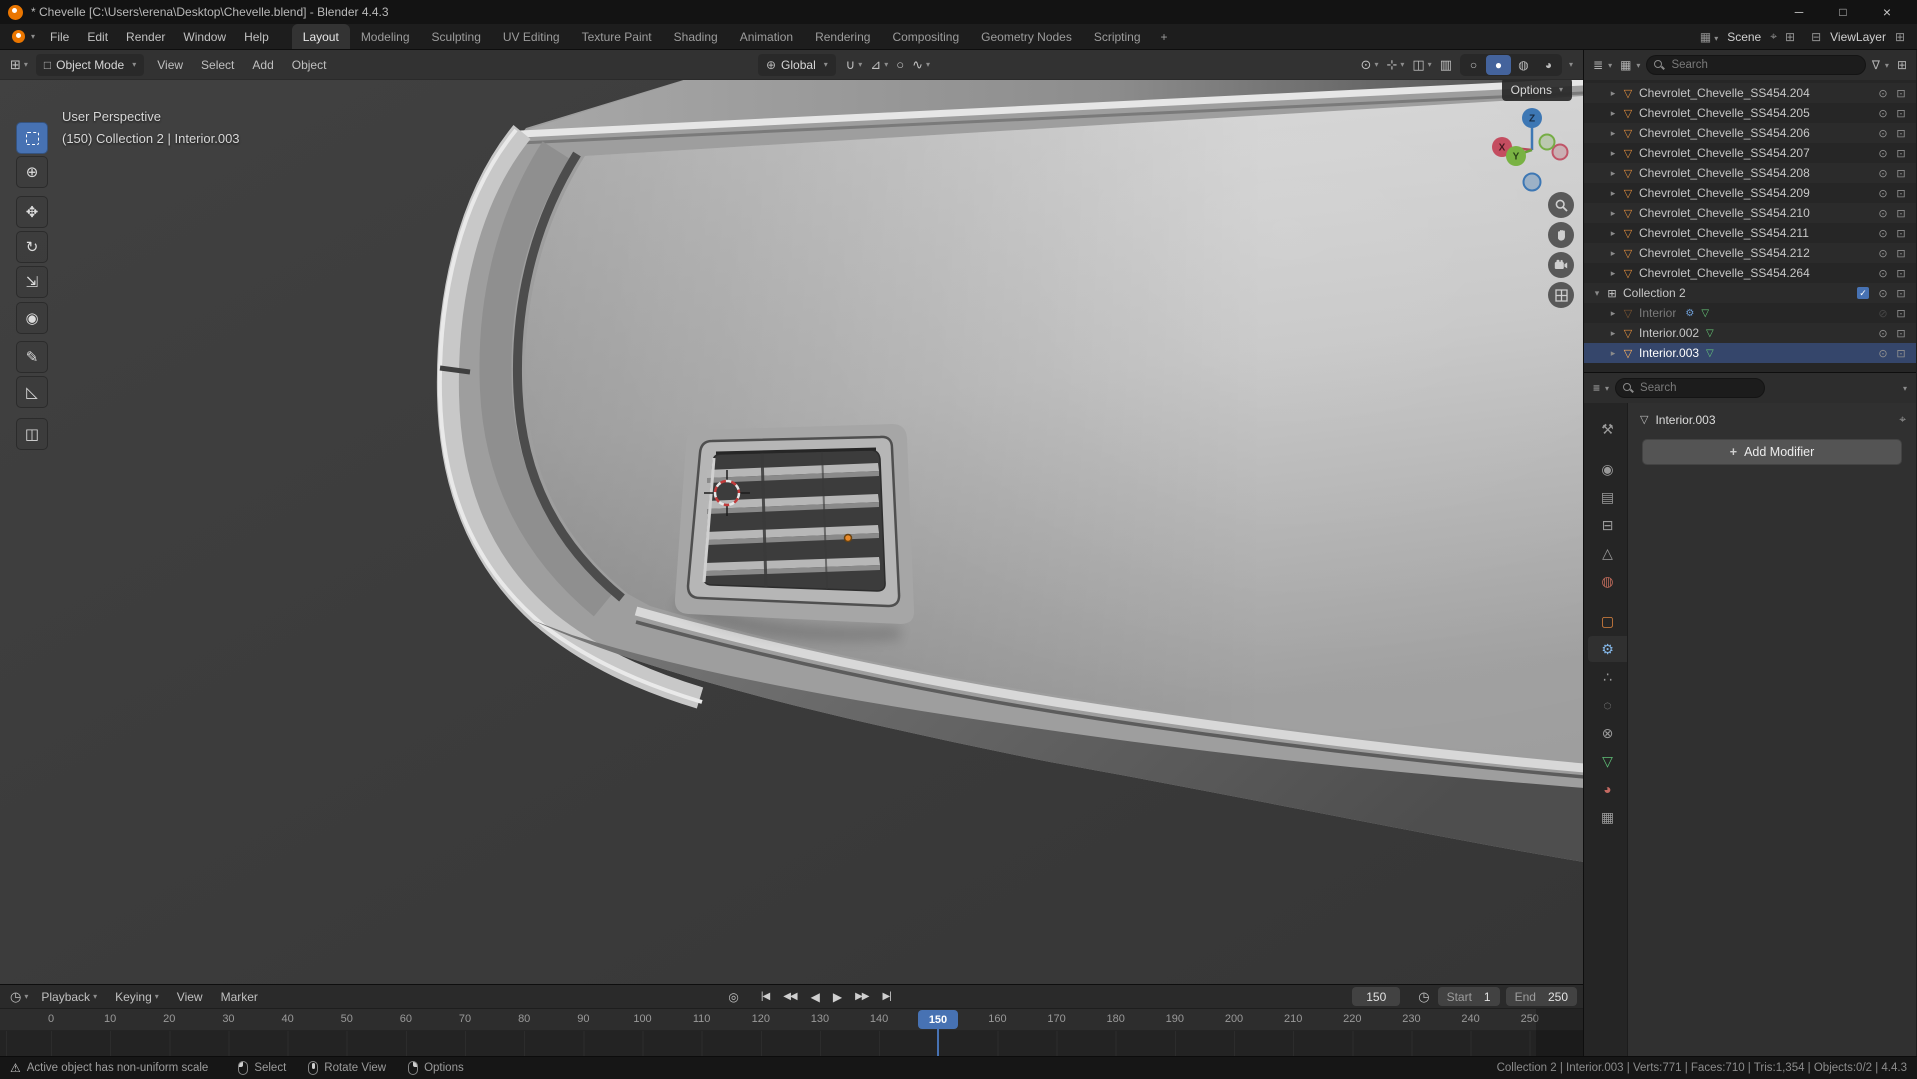 The image size is (1917, 1079). Describe the element at coordinates (1750, 293) in the screenshot. I see `outliner-row-collection-2: ▾ ⊞ Collection 2 ✓ ⊙ ⊡` at that location.